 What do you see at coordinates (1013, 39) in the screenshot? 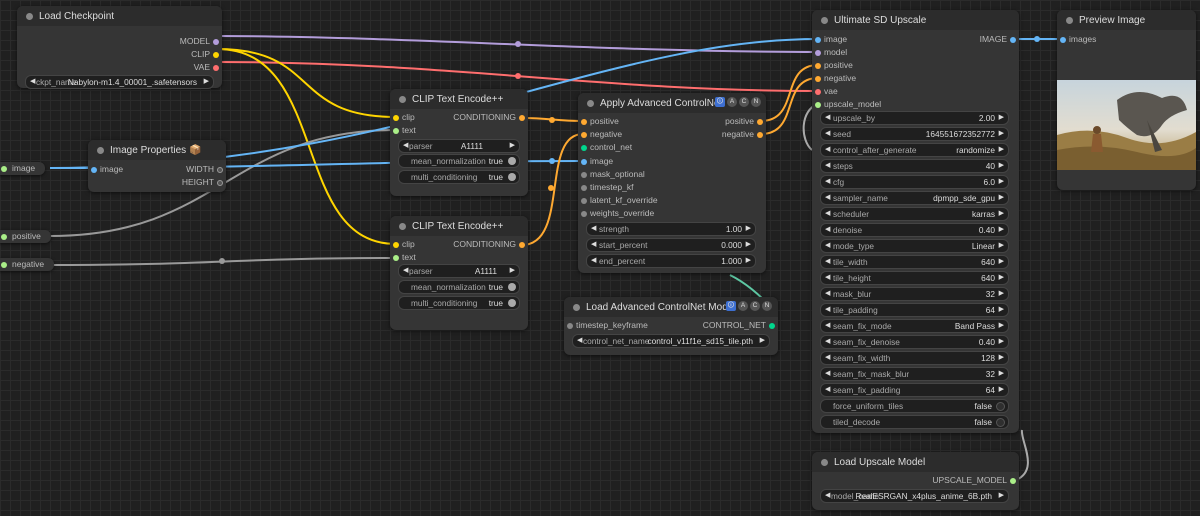
I see `image-out-pin-icon` at bounding box center [1013, 39].